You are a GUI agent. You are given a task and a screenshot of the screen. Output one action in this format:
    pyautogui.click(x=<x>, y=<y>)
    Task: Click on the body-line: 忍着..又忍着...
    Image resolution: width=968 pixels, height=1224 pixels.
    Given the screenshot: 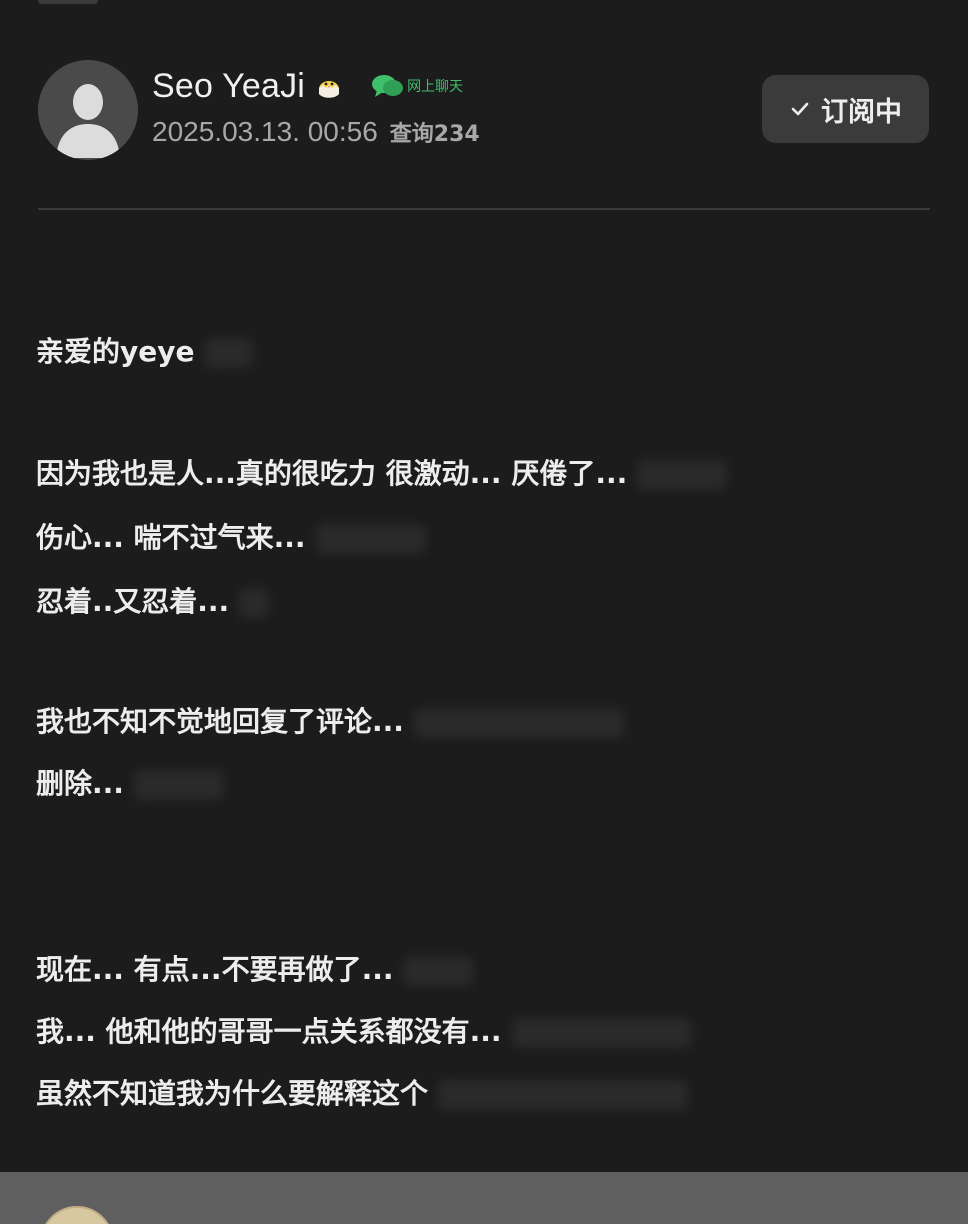 What is the action you would take?
    pyautogui.click(x=153, y=602)
    